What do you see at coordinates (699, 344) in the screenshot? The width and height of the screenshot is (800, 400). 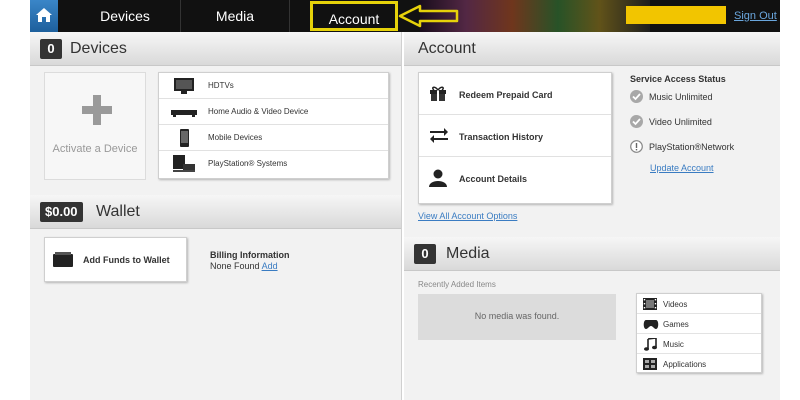 I see `media-category-music: Music` at bounding box center [699, 344].